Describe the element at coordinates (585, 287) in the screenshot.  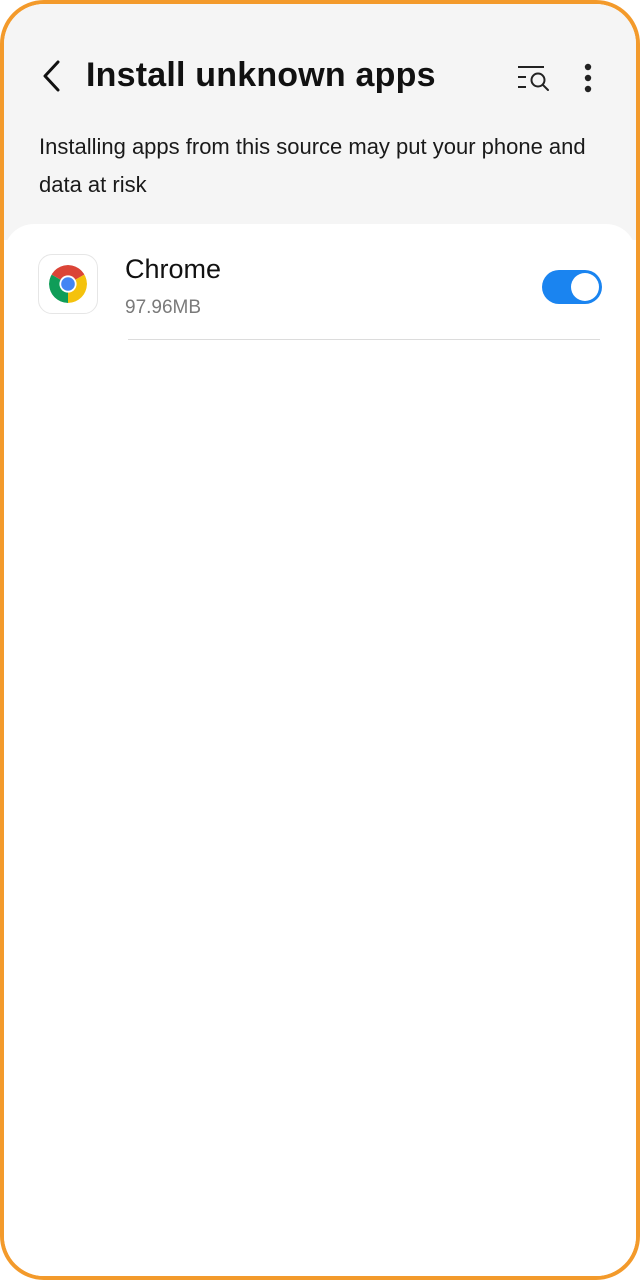
I see `toggle-knob` at that location.